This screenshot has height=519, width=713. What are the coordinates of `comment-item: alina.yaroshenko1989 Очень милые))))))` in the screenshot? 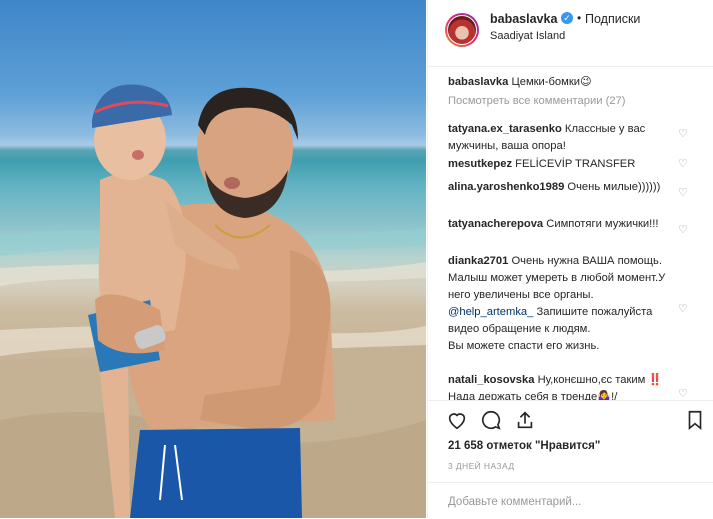 It's located at (564, 187).